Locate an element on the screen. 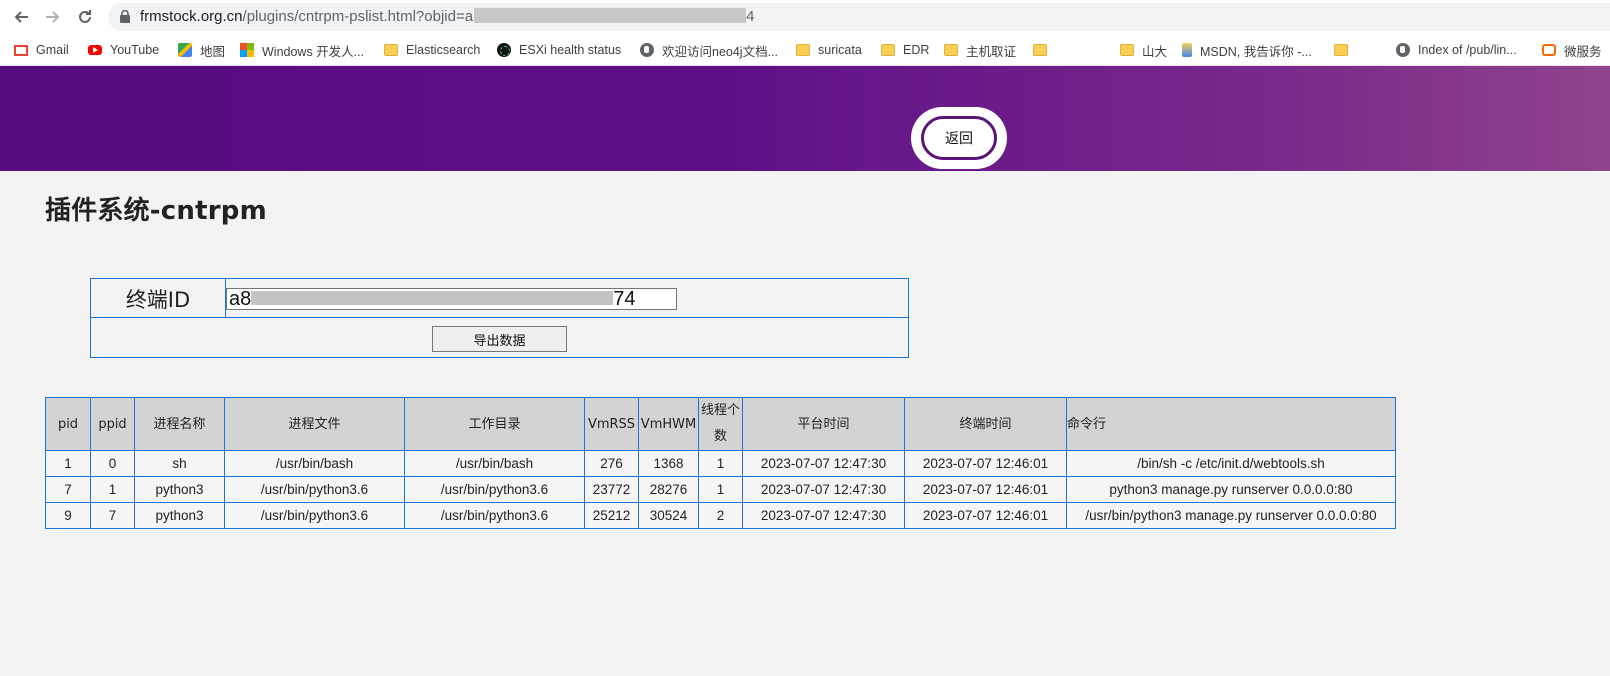 This screenshot has height=676, width=1610. cell-command-line: /bin/sh -c /etc/init.d/webtools.sh is located at coordinates (1231, 463).